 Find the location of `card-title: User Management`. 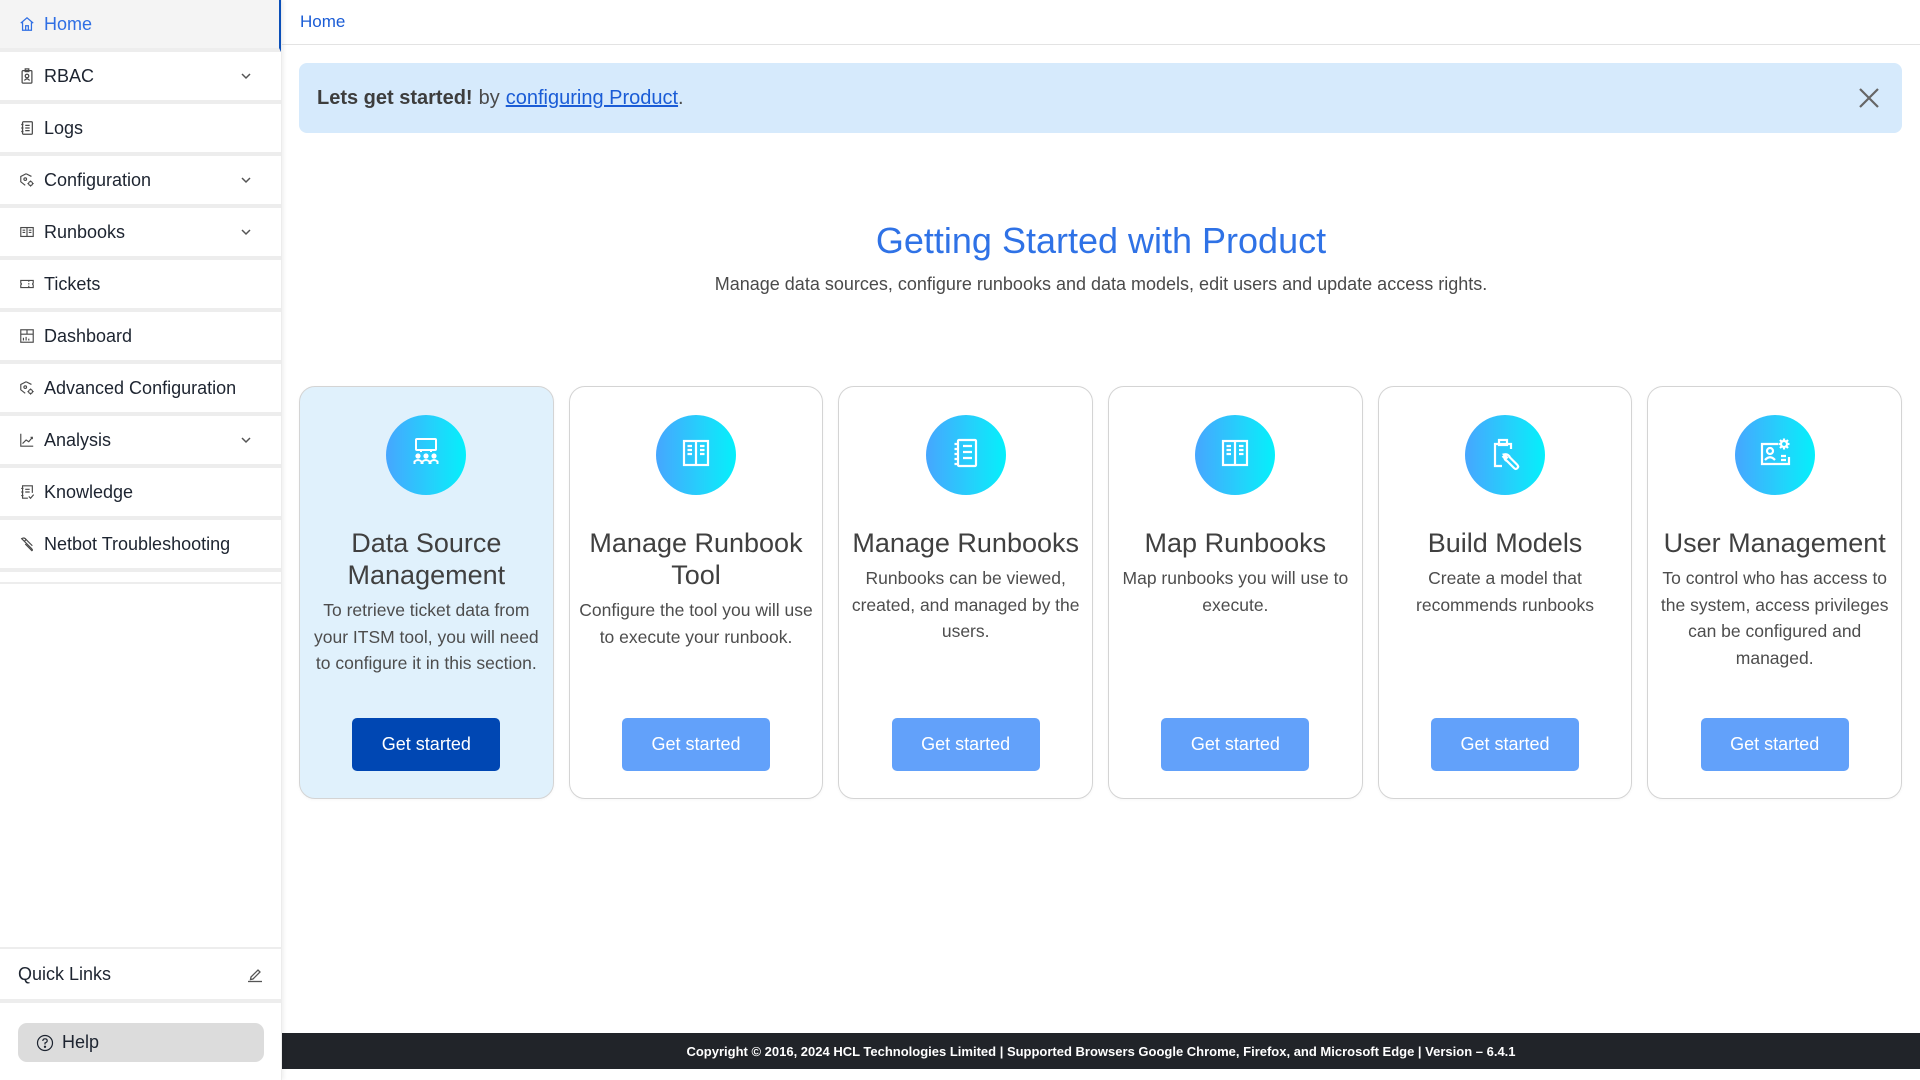

card-title: User Management is located at coordinates (1774, 543).